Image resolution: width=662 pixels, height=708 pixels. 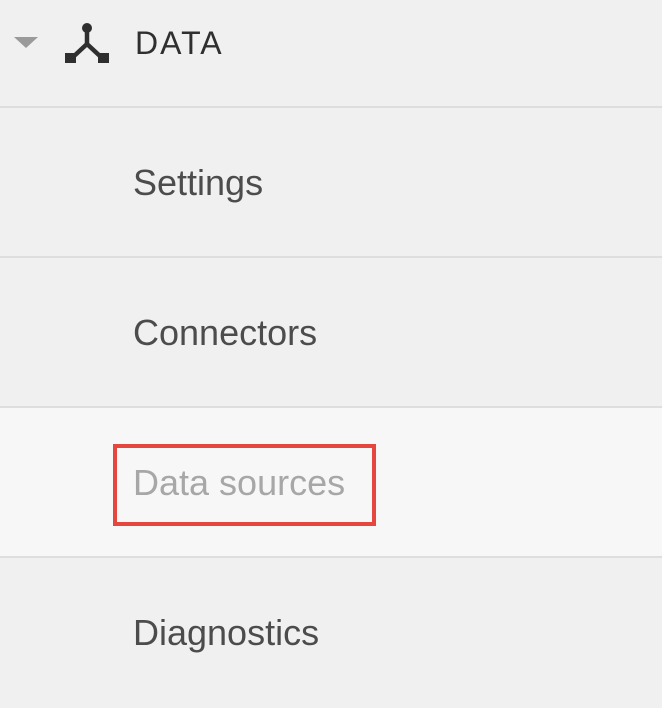 I want to click on nav-item-label: Settings, so click(x=198, y=182).